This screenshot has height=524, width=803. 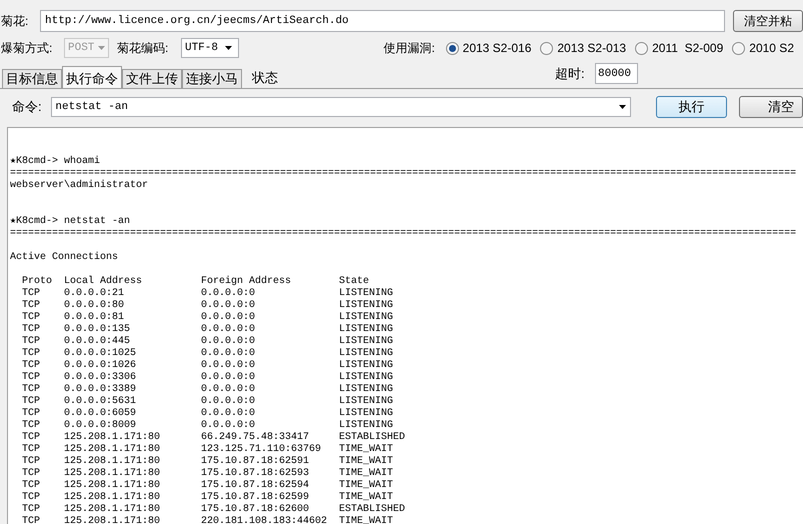 I want to click on url-field: http://www.licence.org.cn/jeecms/ArtiSearch.do, so click(x=382, y=21).